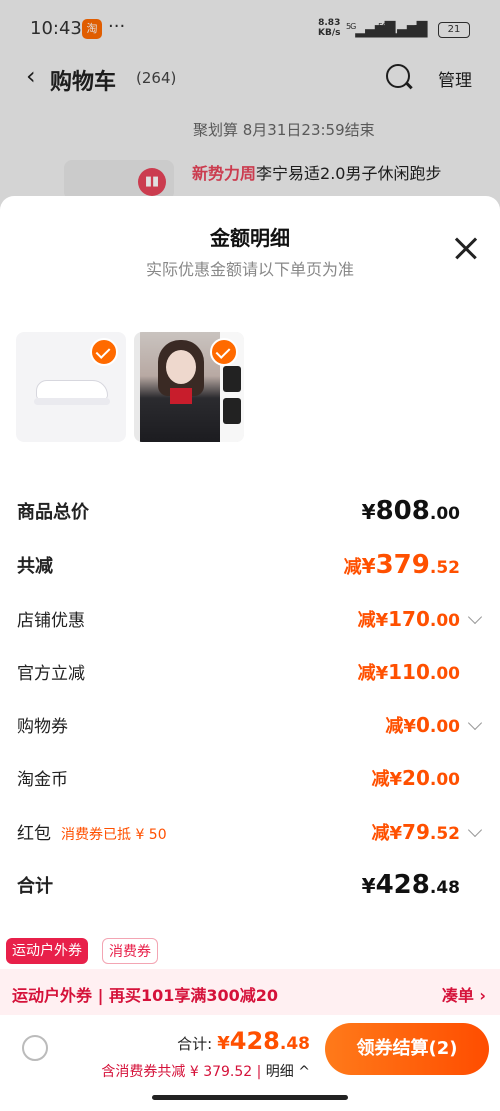  Describe the element at coordinates (250, 1097) in the screenshot. I see `home-indicator` at that location.